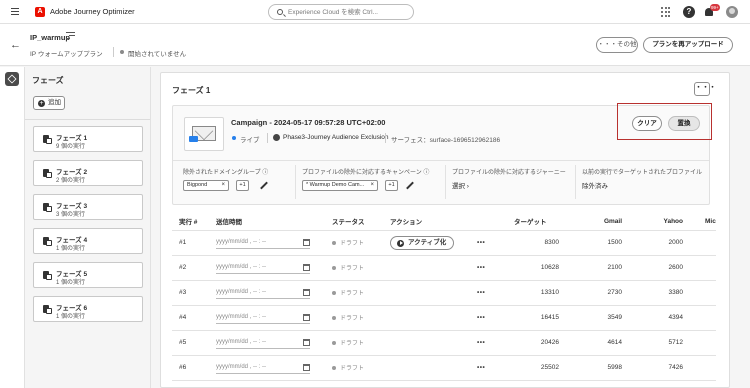 Image resolution: width=750 pixels, height=388 pixels. Describe the element at coordinates (460, 185) in the screenshot. I see `select-journey-link: 選択 ›` at that location.